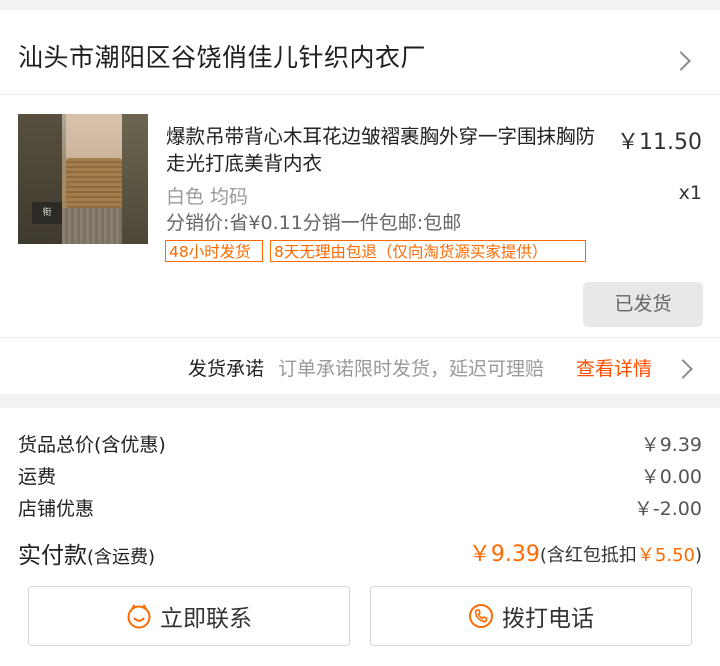 The image size is (720, 666). What do you see at coordinates (698, 555) in the screenshot?
I see `paid-note-suffix: )` at bounding box center [698, 555].